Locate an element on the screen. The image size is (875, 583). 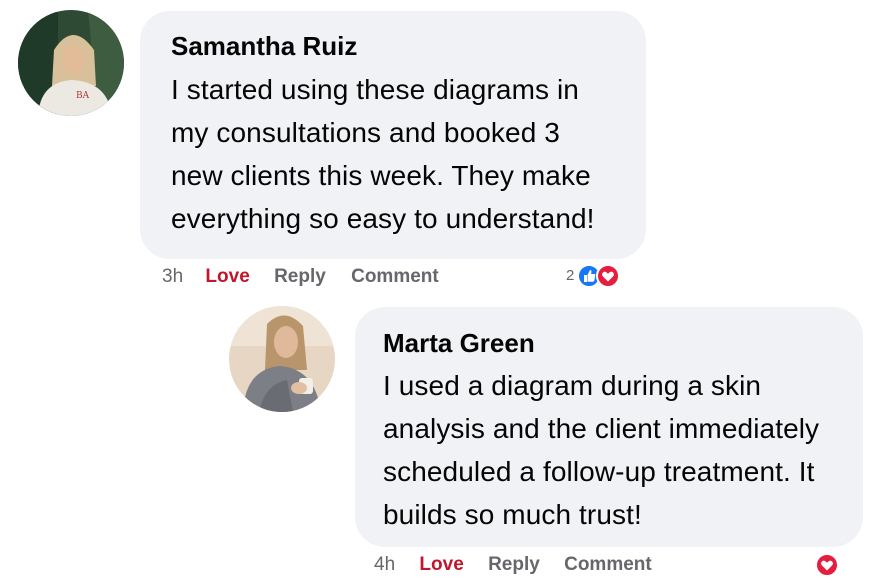
avatar is located at coordinates (282, 359).